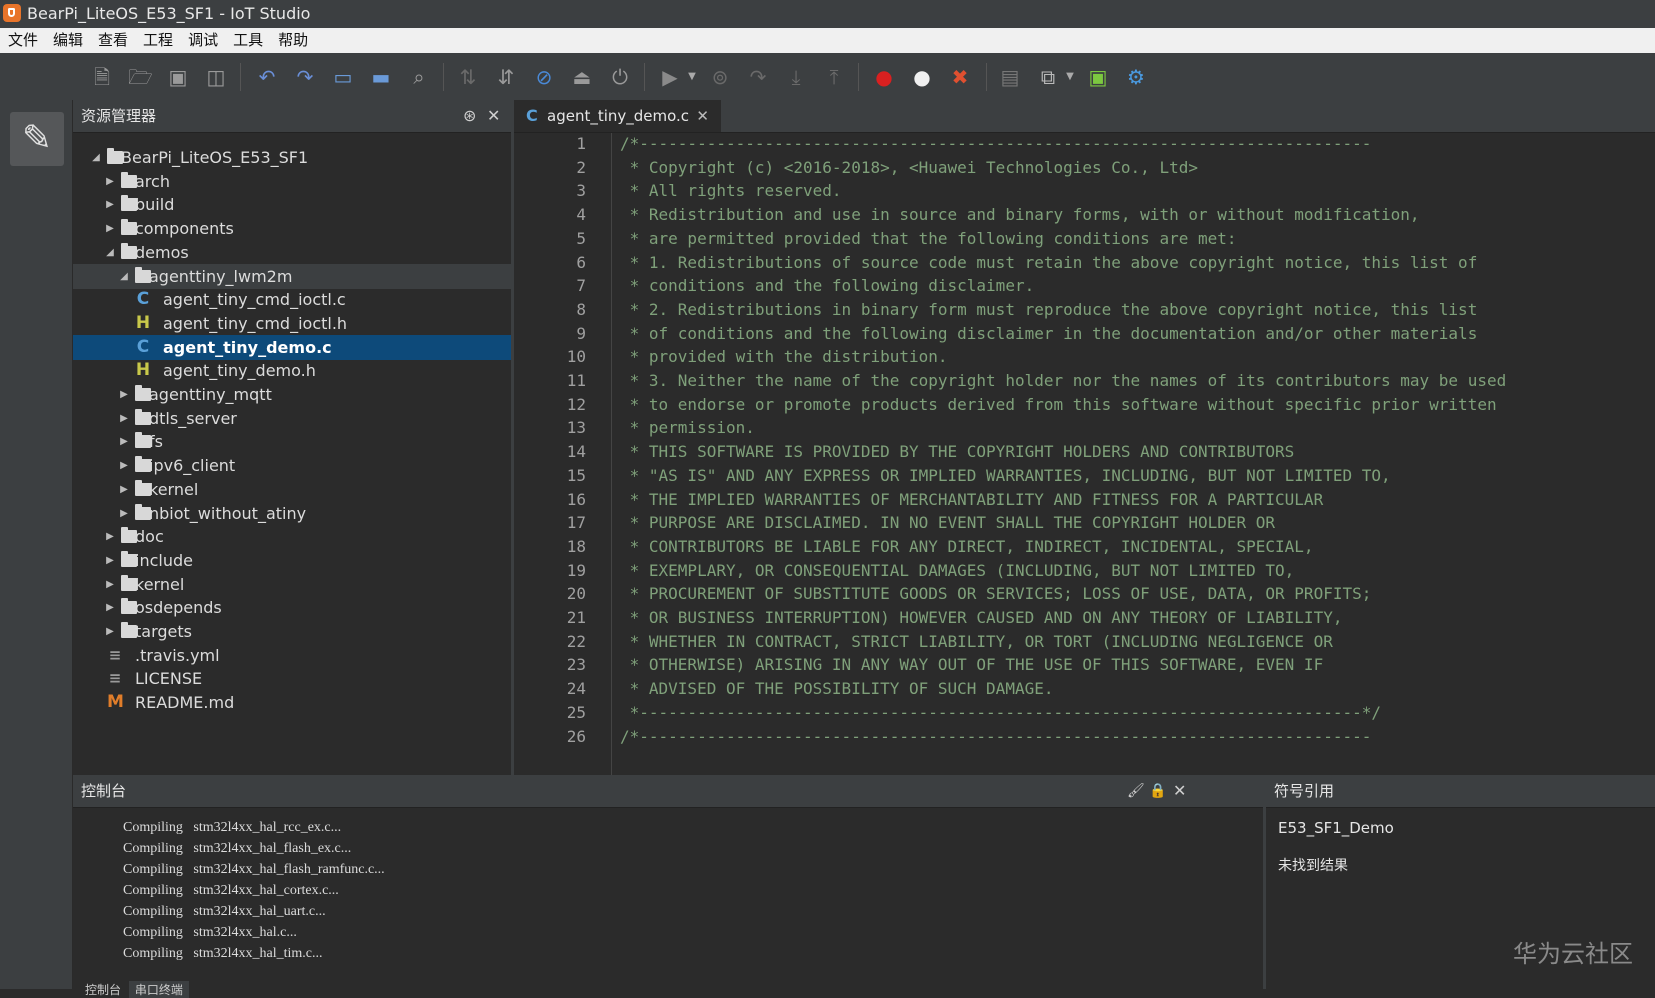 The height and width of the screenshot is (998, 1655). I want to click on tree-folder: ▶ dtls_server, so click(292, 418).